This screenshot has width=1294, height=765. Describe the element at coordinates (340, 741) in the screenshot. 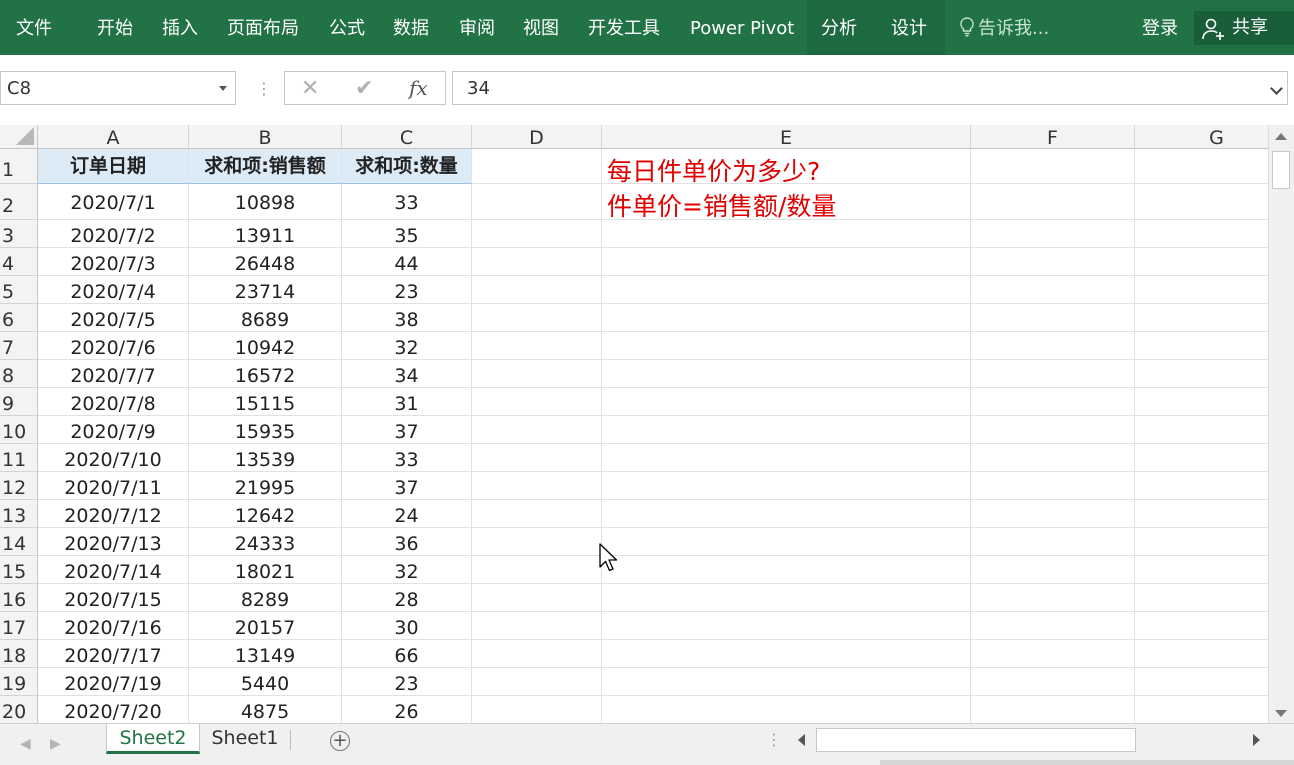

I see `add-sheet-icon: +` at that location.